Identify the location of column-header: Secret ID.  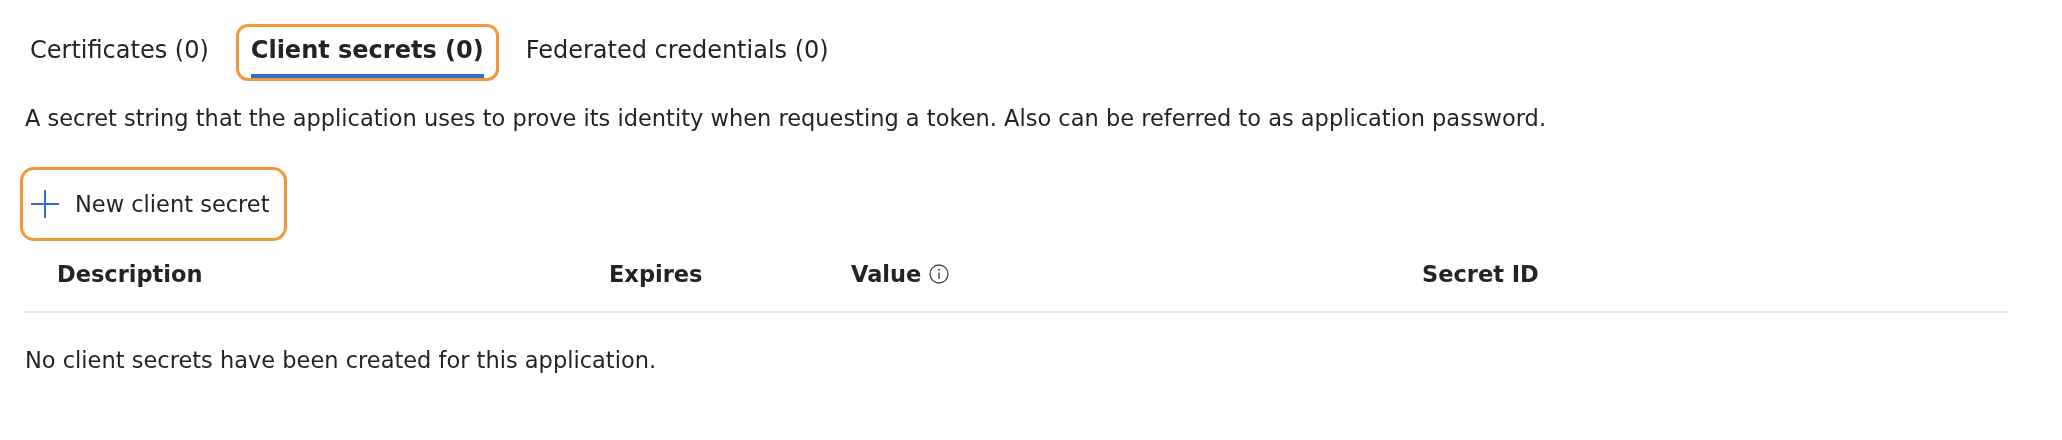
(1480, 274).